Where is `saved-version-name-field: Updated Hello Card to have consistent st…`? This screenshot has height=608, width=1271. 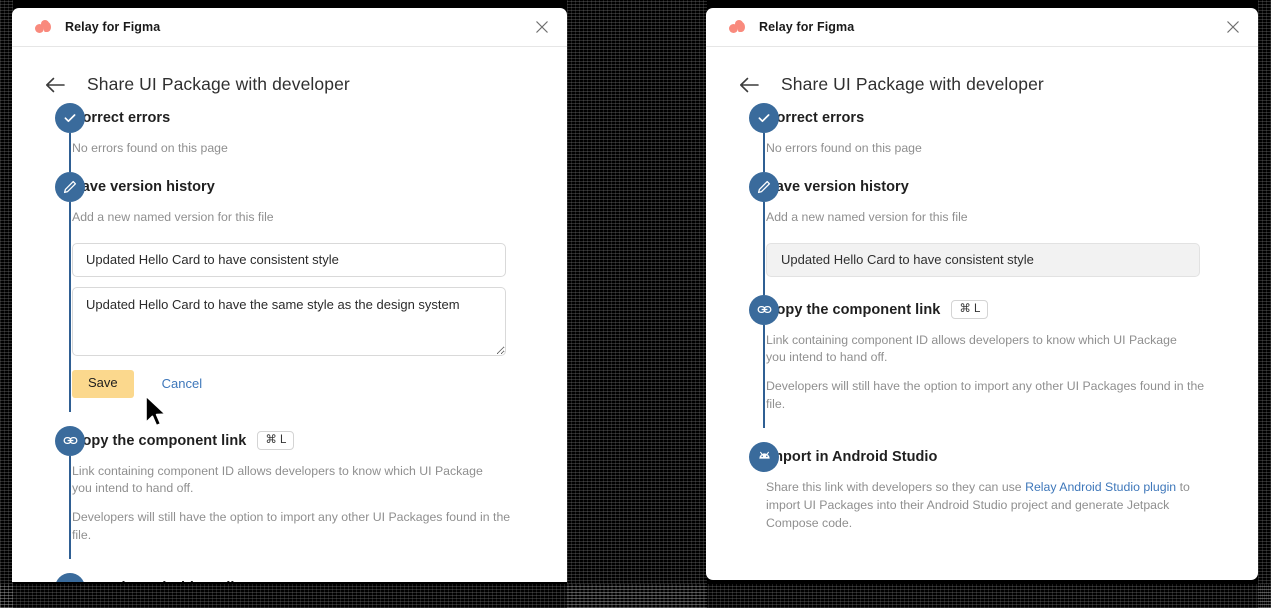
saved-version-name-field: Updated Hello Card to have consistent st… is located at coordinates (983, 259).